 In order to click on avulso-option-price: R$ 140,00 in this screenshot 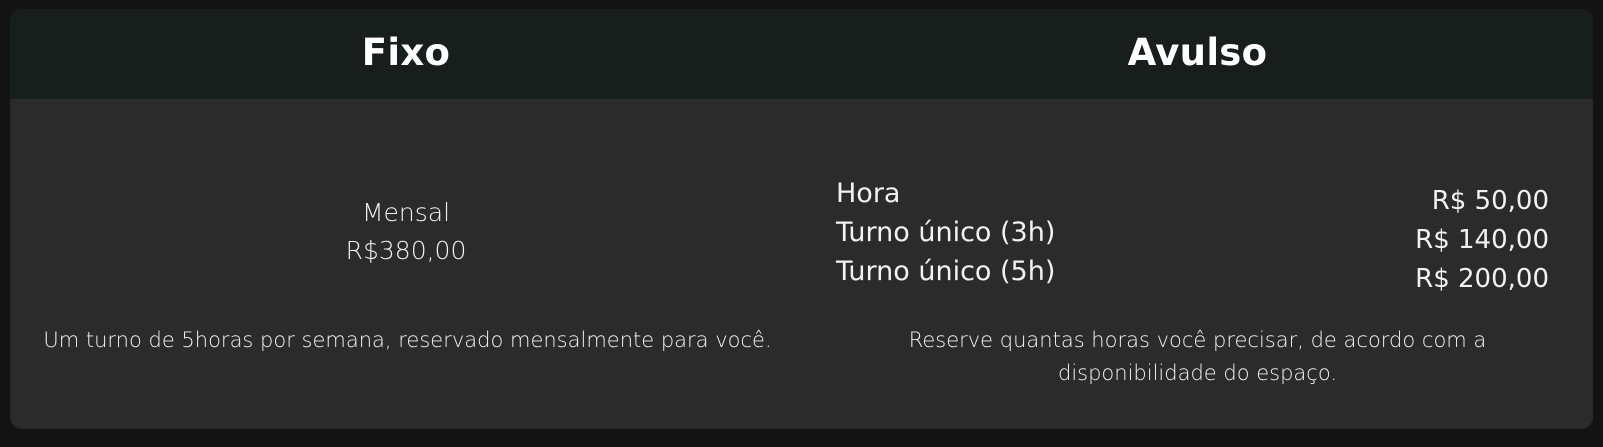, I will do `click(1482, 240)`.